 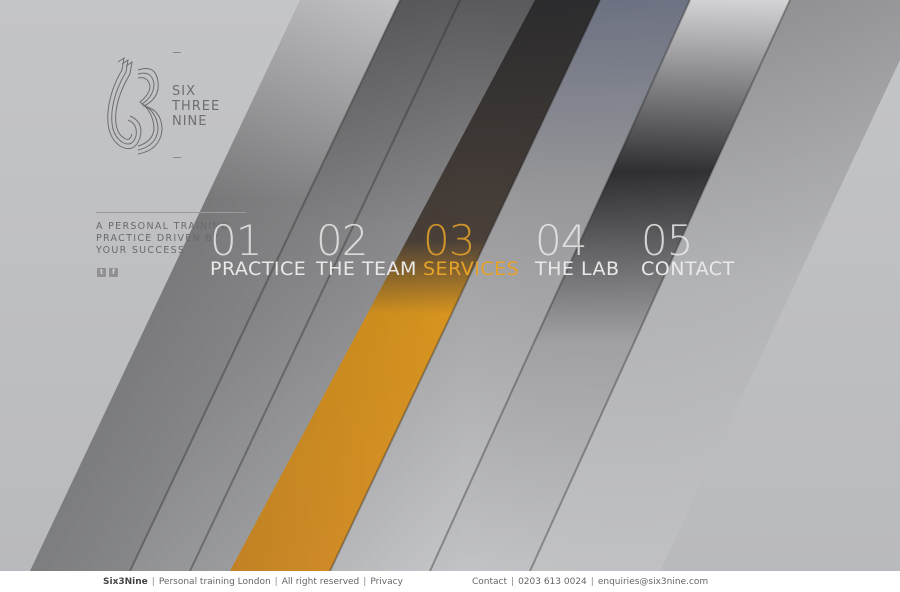 I want to click on nav-item-contact: 05 CONTACT, so click(x=688, y=248).